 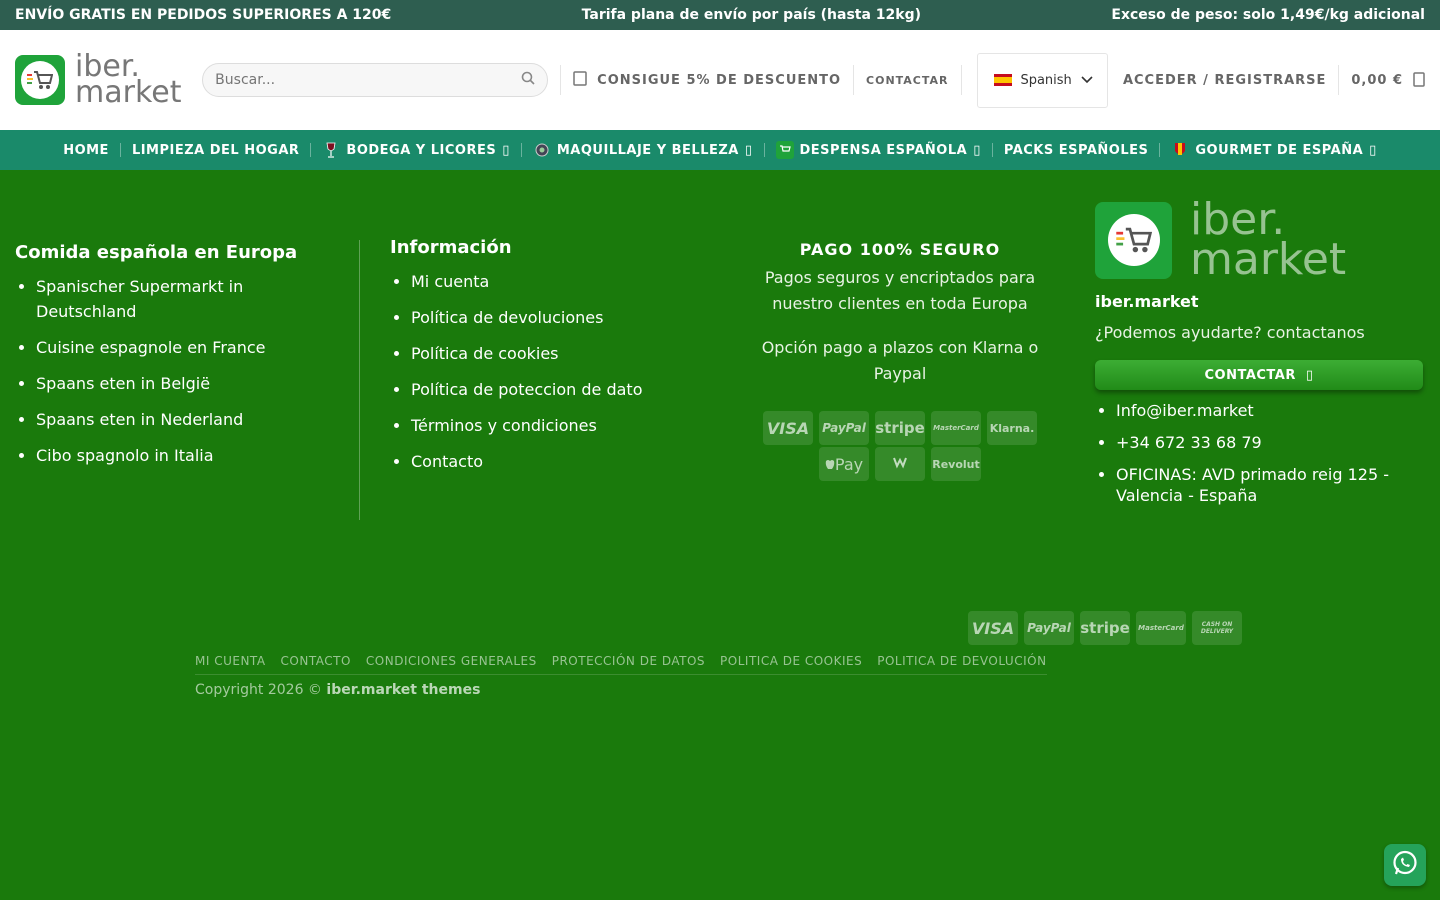 I want to click on bag-icon, so click(x=1419, y=80).